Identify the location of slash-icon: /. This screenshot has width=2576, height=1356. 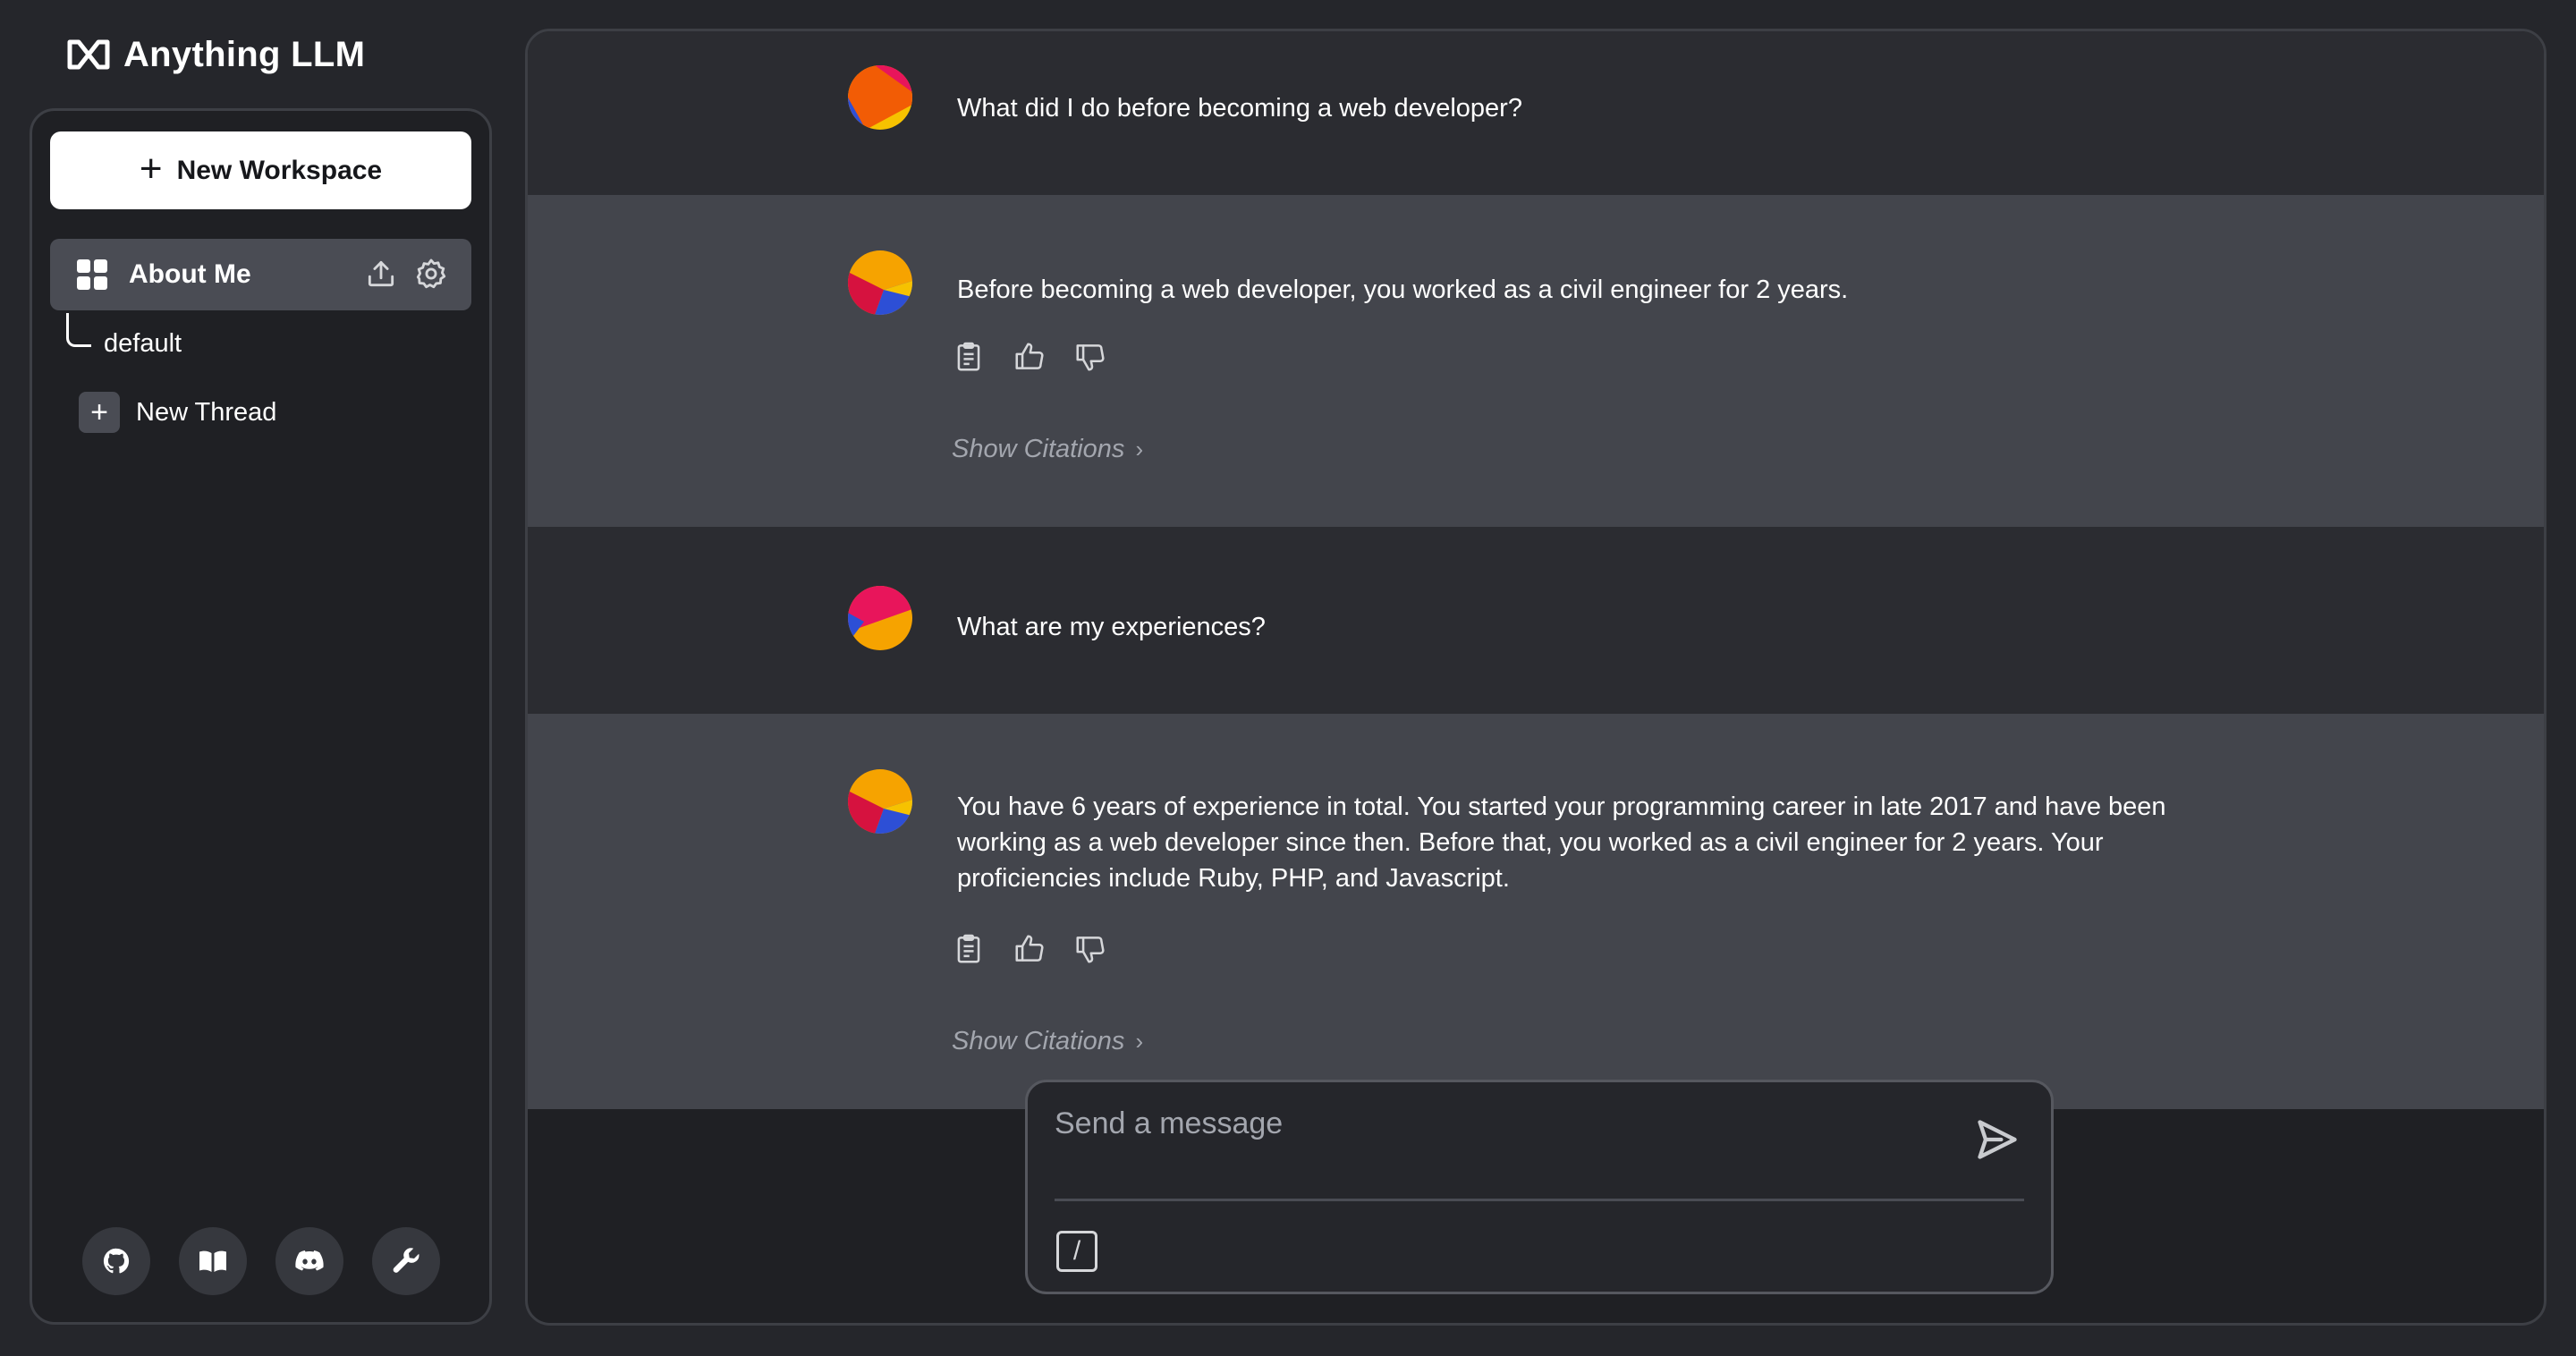
(1076, 1251).